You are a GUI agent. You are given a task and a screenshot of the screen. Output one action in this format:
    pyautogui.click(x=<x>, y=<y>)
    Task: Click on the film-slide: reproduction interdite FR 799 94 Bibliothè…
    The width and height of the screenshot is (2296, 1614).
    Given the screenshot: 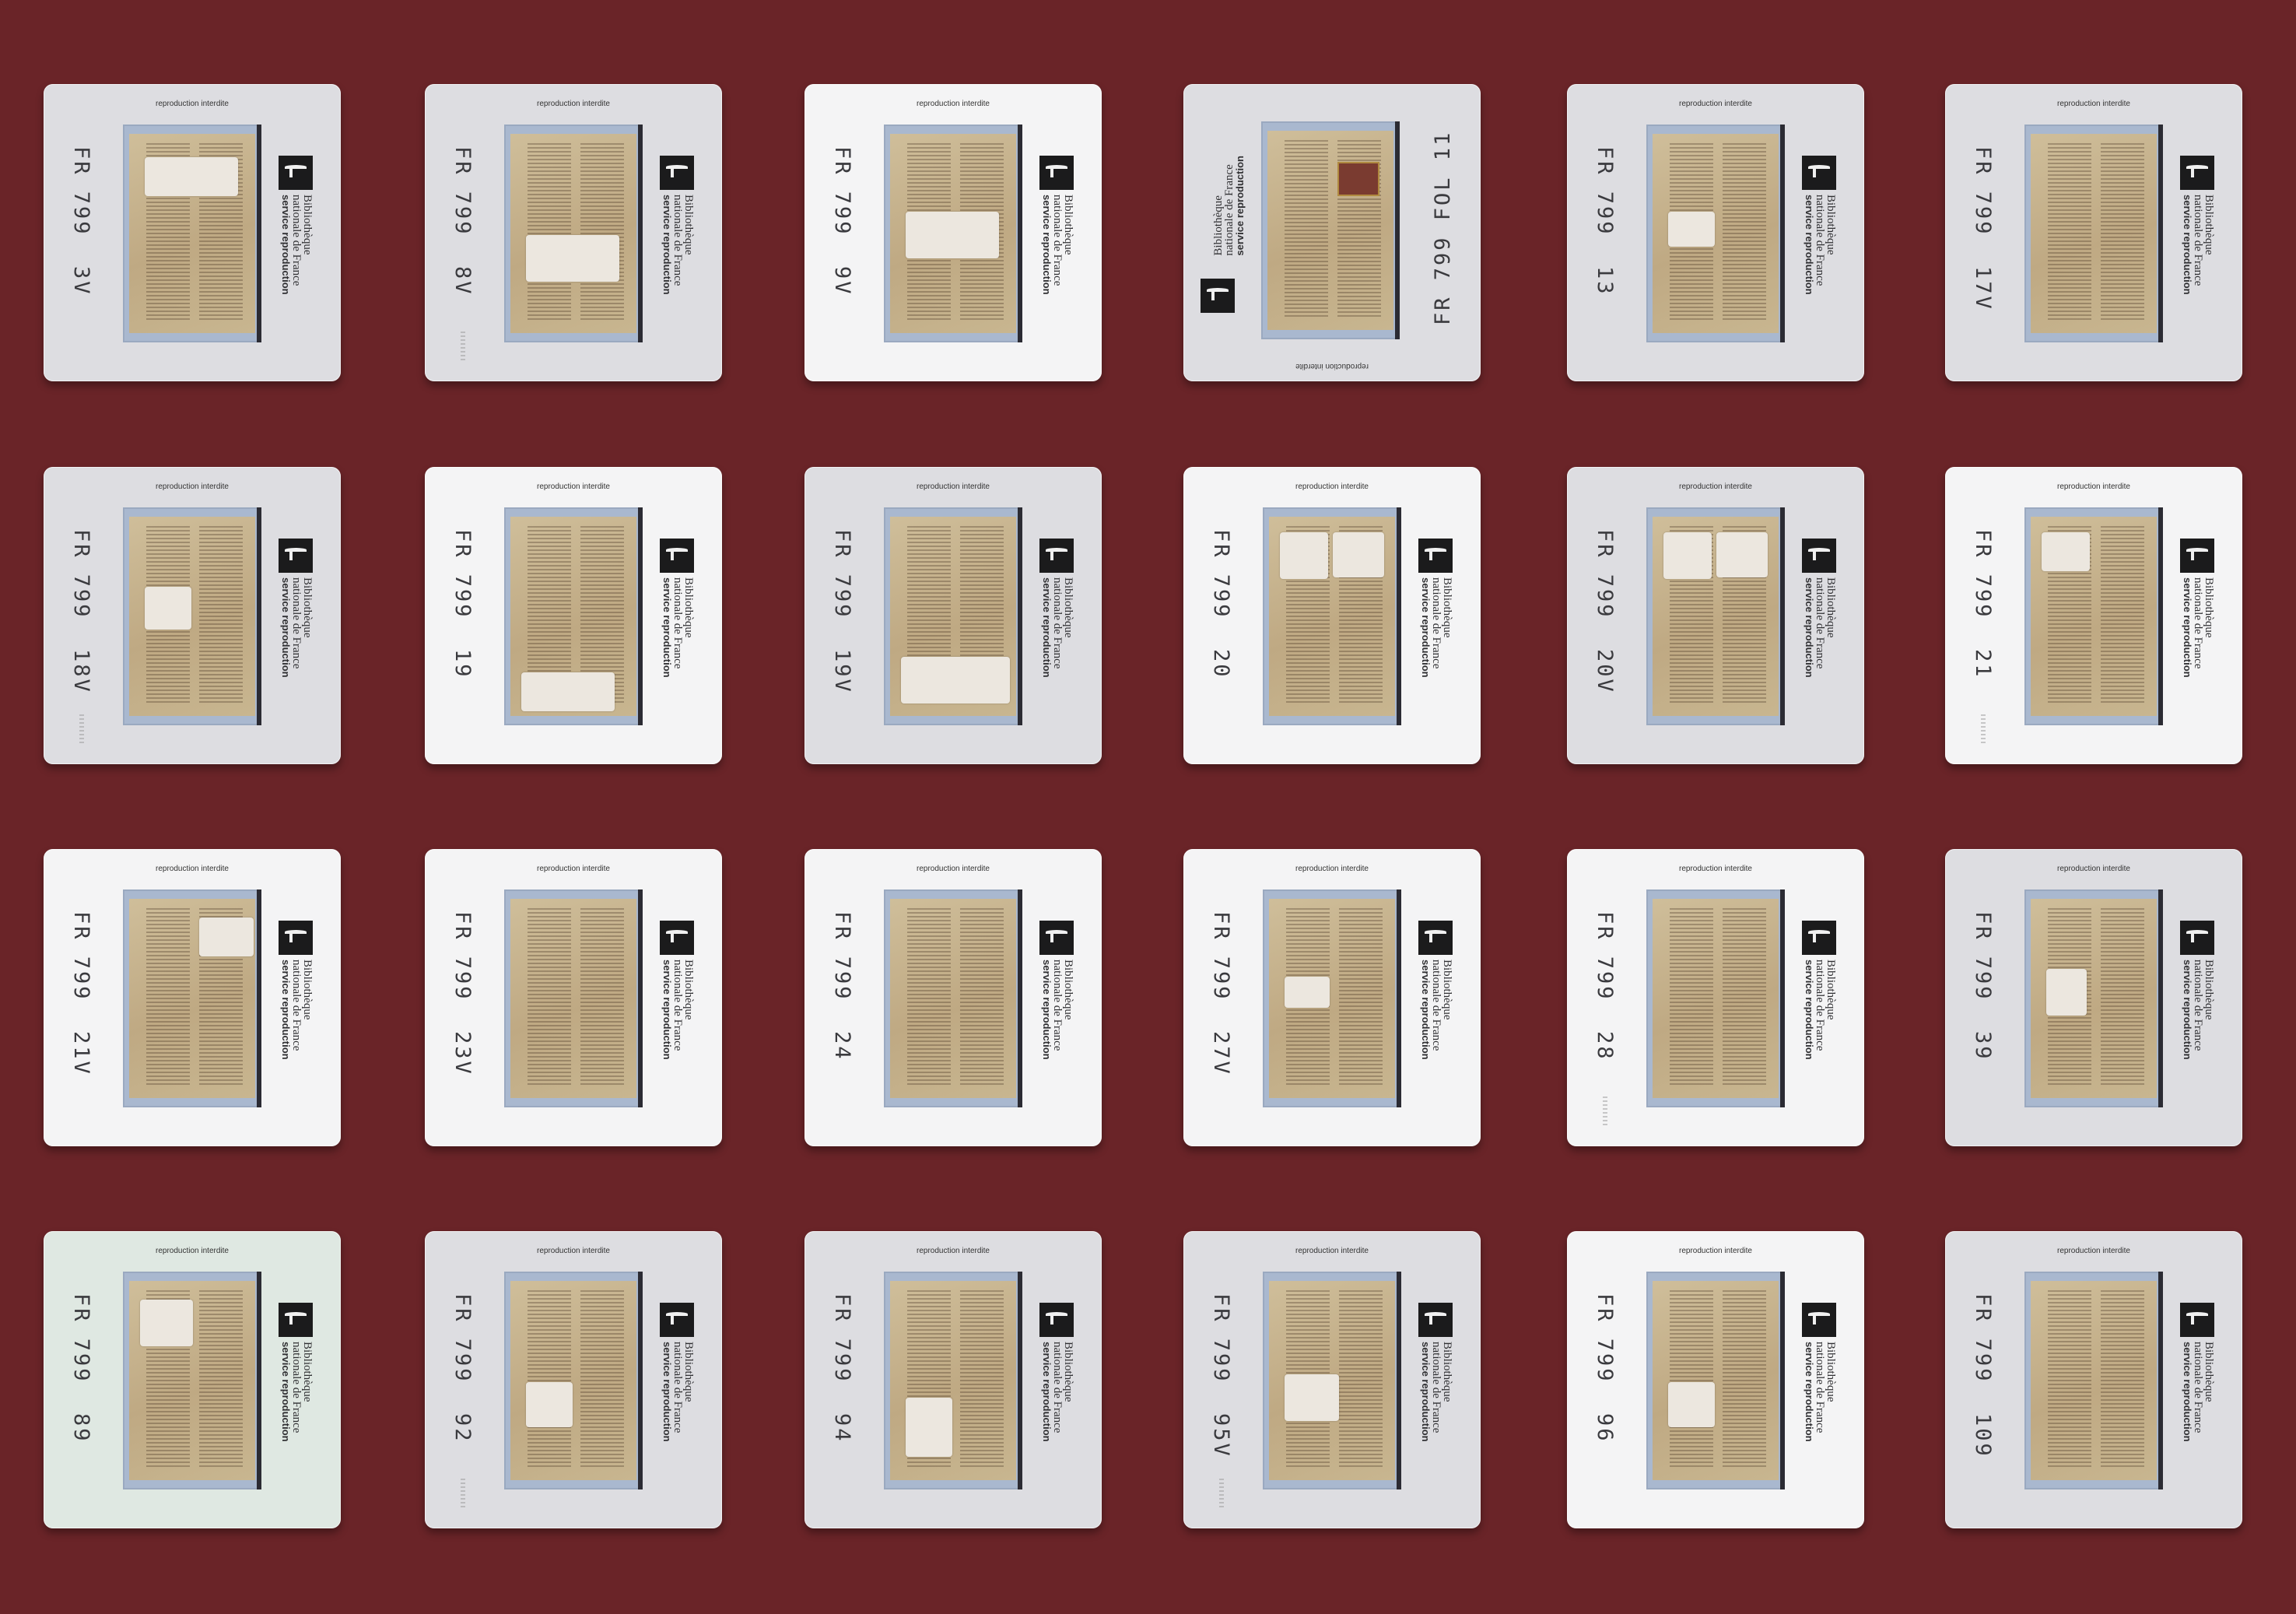 What is the action you would take?
    pyautogui.click(x=953, y=1379)
    